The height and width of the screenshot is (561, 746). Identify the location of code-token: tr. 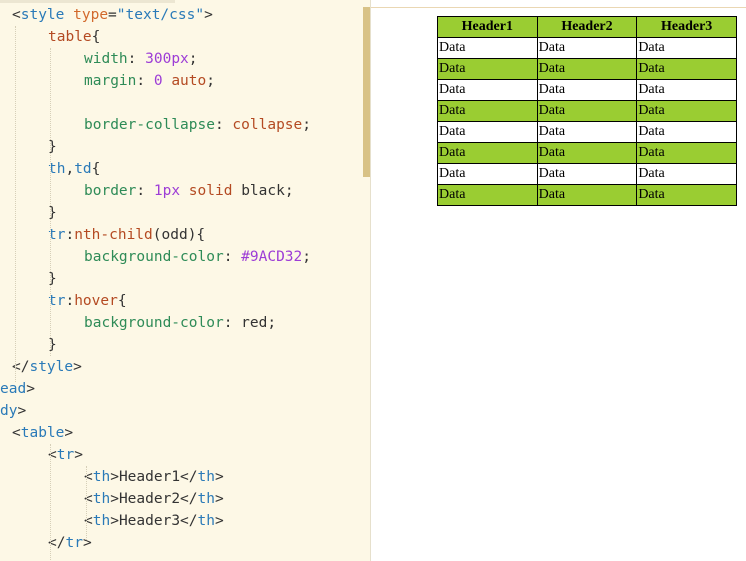
(65, 455).